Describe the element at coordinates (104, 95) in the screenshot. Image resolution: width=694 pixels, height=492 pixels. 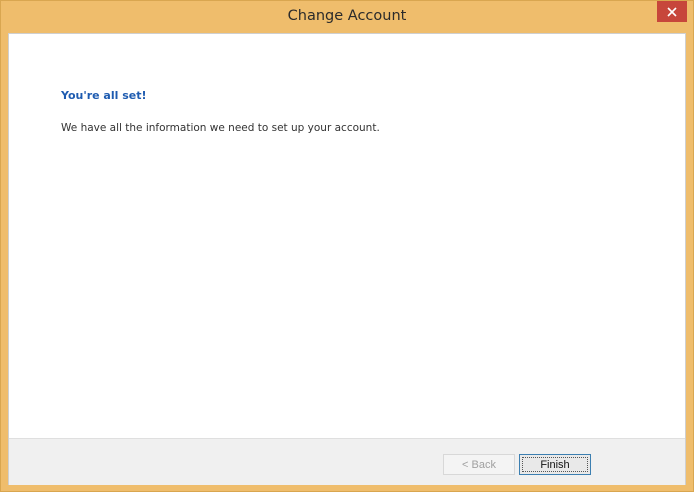
I see `success-heading: You're all set!` at that location.